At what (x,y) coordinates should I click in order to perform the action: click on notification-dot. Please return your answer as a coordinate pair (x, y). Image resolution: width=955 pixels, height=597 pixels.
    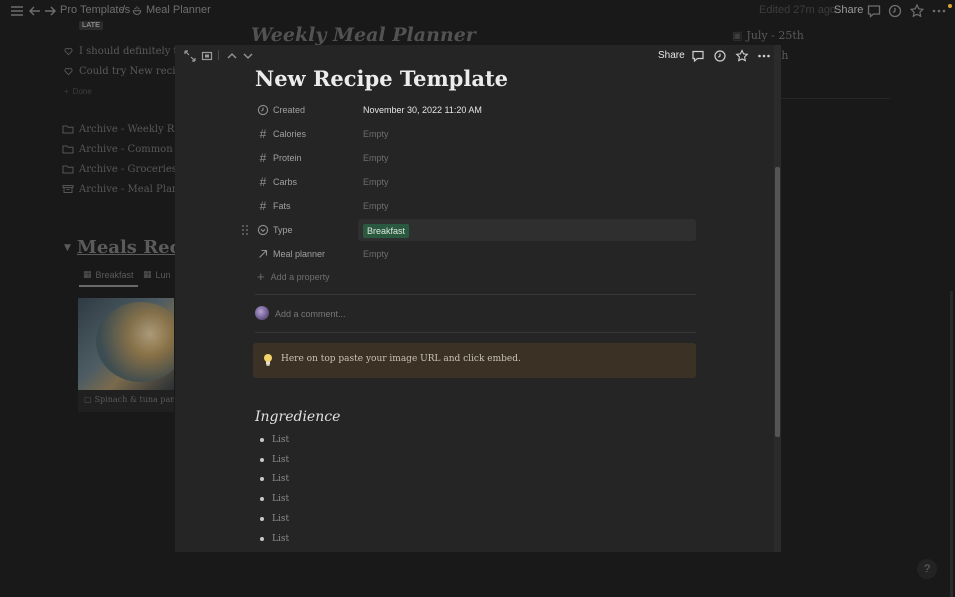
    Looking at the image, I should click on (950, 6).